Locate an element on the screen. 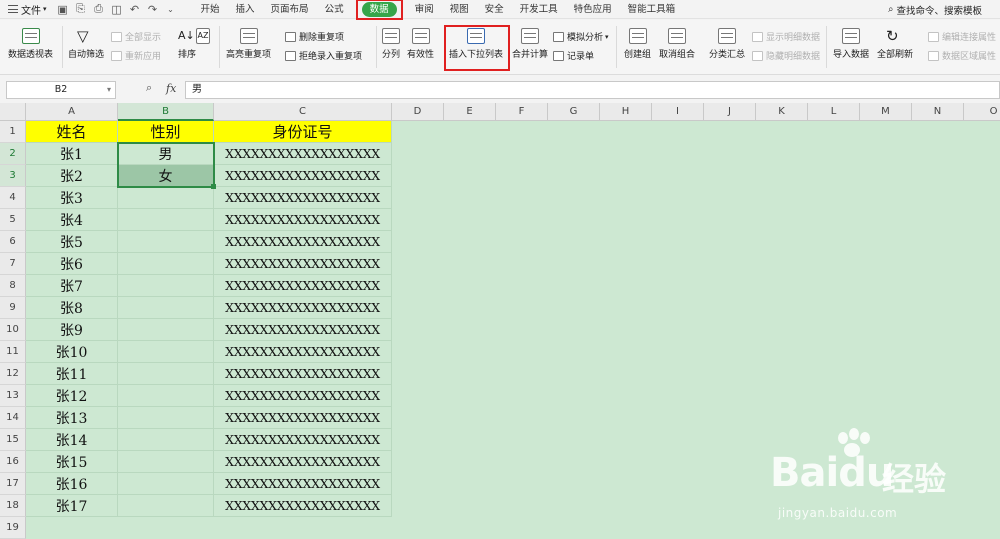 The width and height of the screenshot is (1000, 539). show-all-button: 全部显示 is located at coordinates (136, 36).